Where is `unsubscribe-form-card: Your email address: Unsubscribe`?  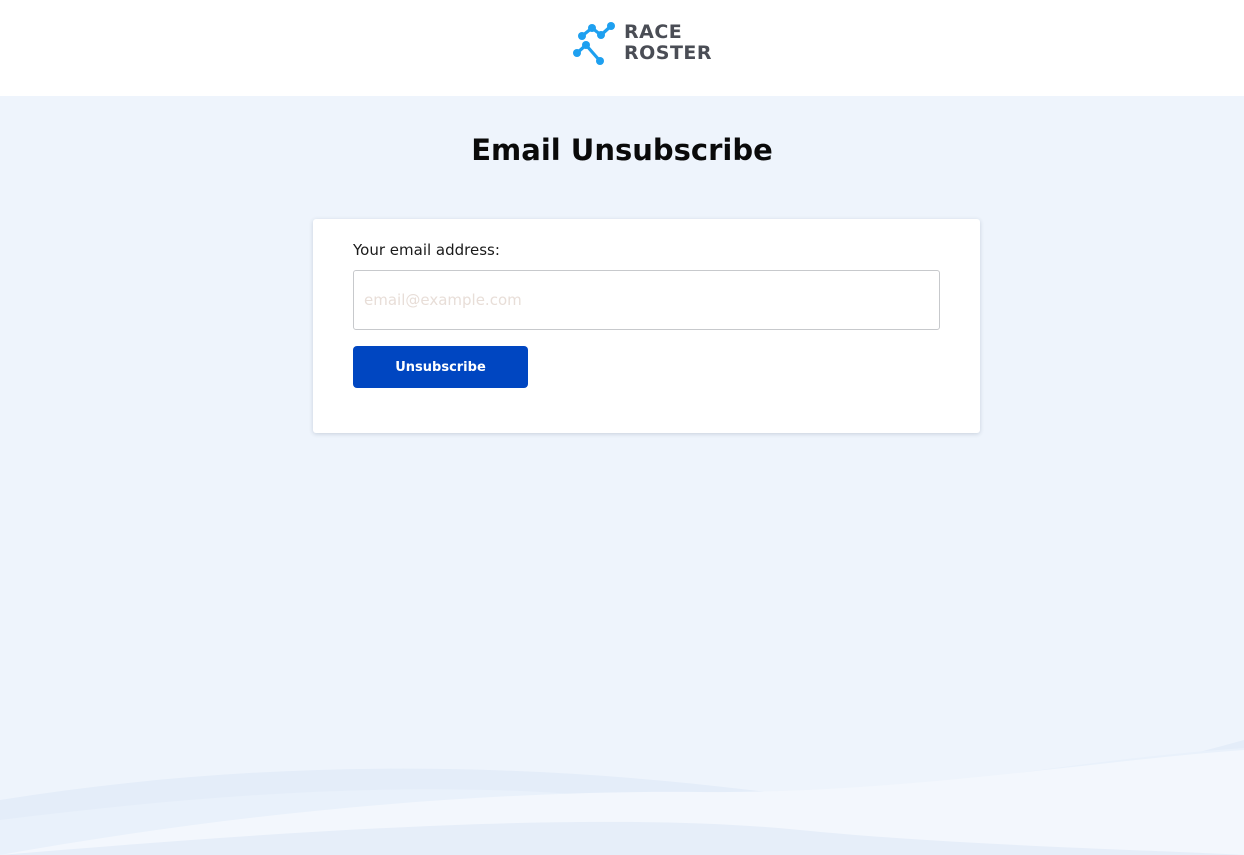
unsubscribe-form-card: Your email address: Unsubscribe is located at coordinates (646, 326).